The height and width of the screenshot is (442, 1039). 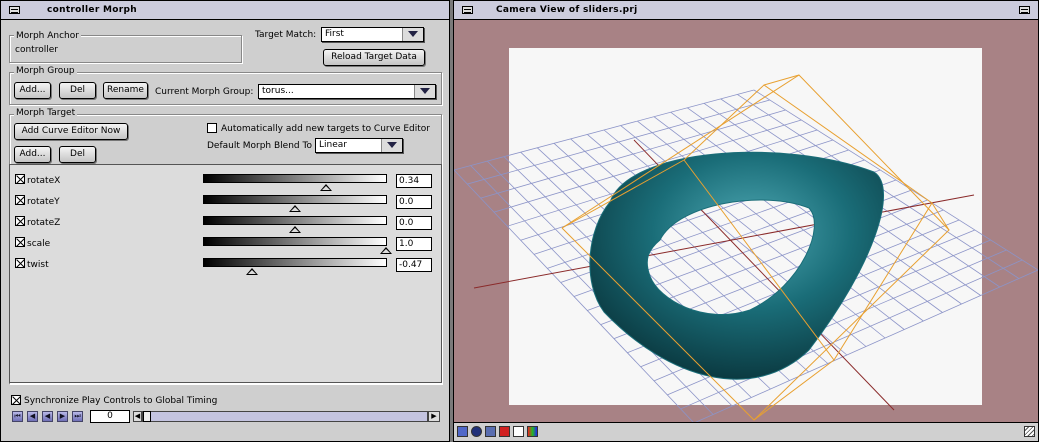 I want to click on morph-anchor-value: controller, so click(x=36, y=50).